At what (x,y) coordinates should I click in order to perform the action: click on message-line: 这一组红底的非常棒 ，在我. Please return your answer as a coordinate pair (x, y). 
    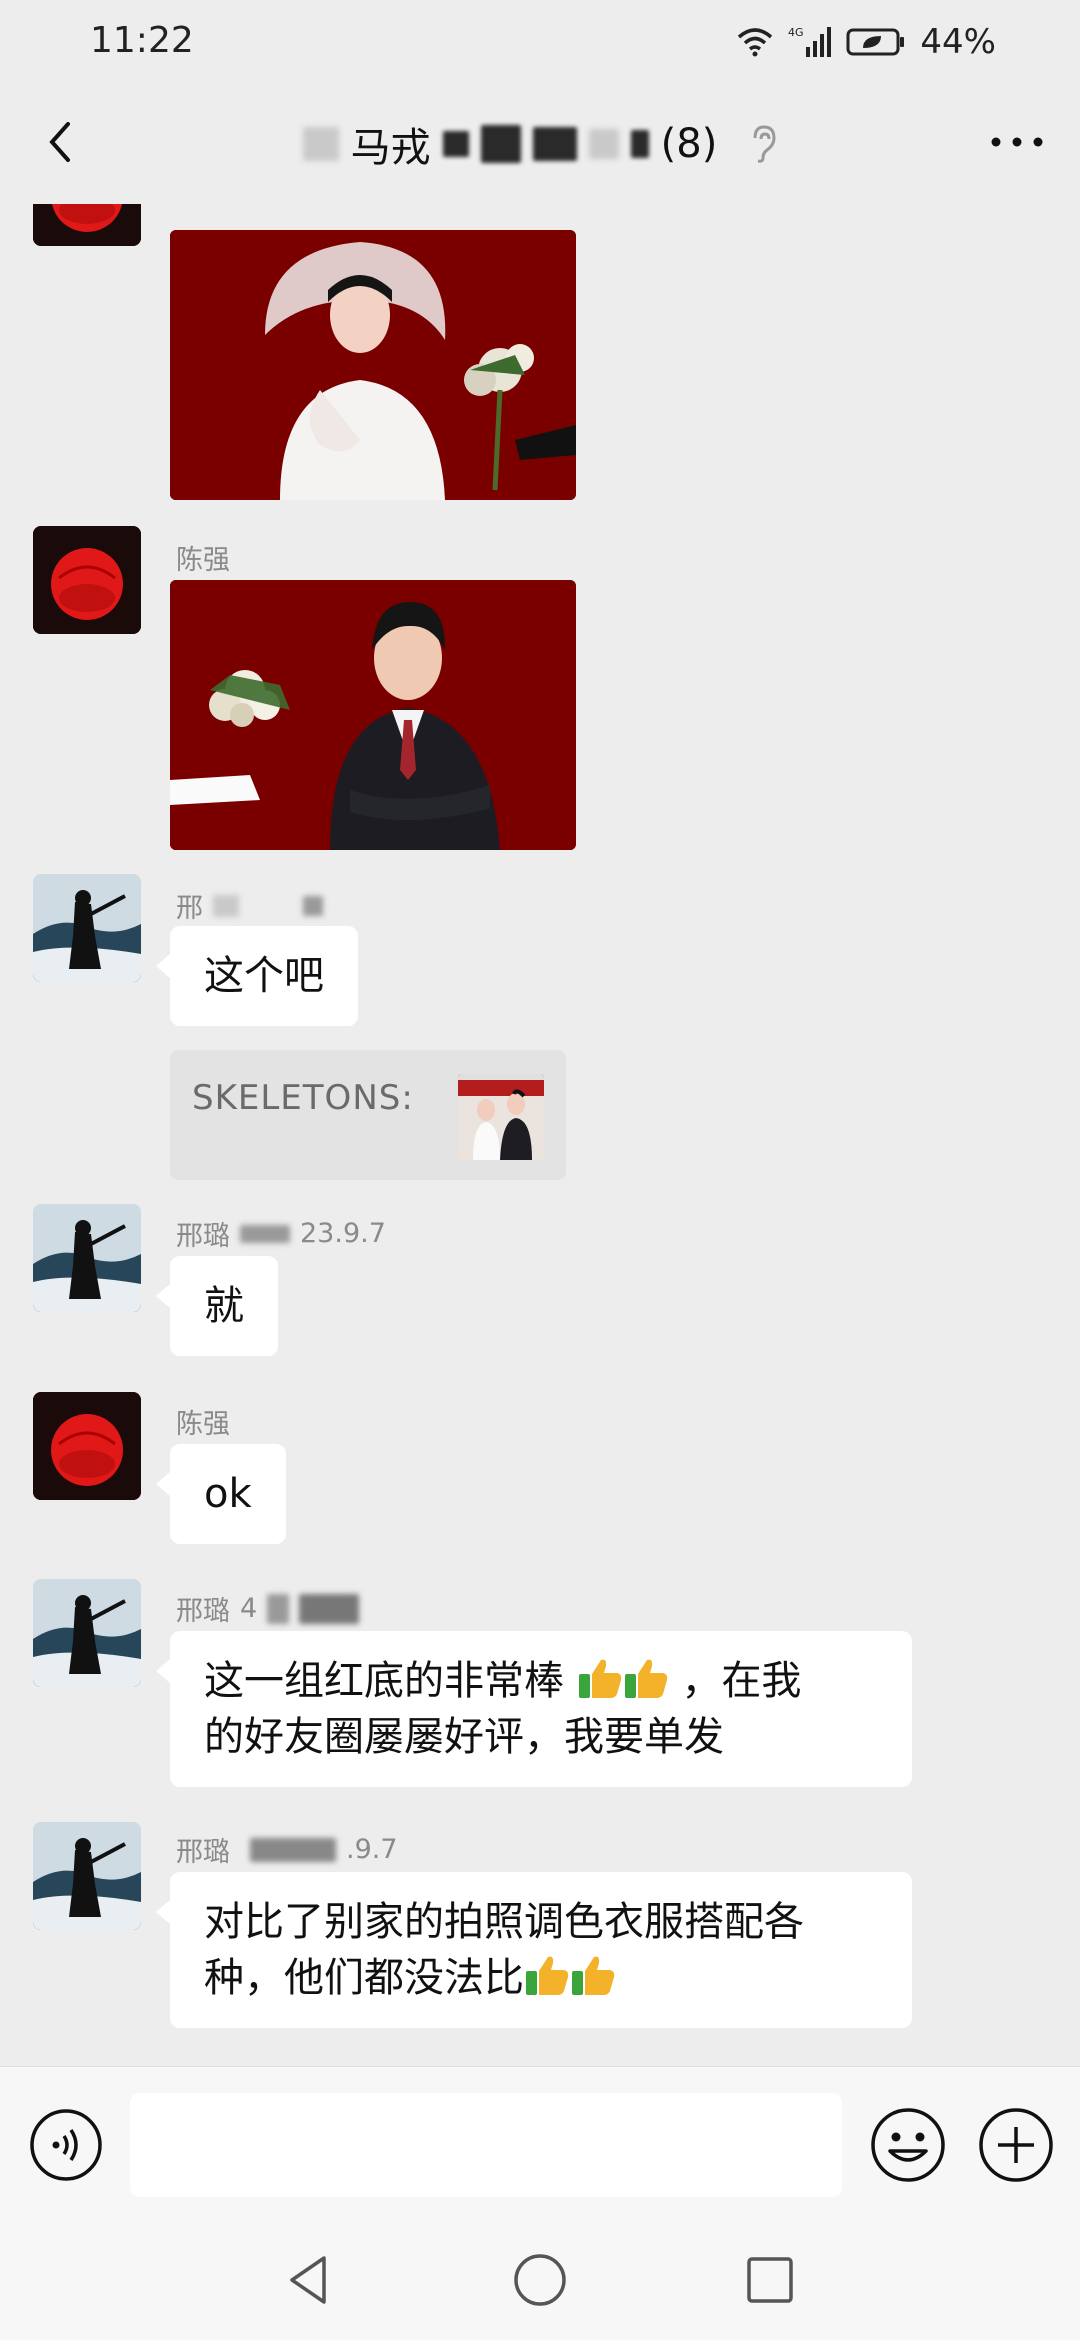
    Looking at the image, I should click on (503, 1681).